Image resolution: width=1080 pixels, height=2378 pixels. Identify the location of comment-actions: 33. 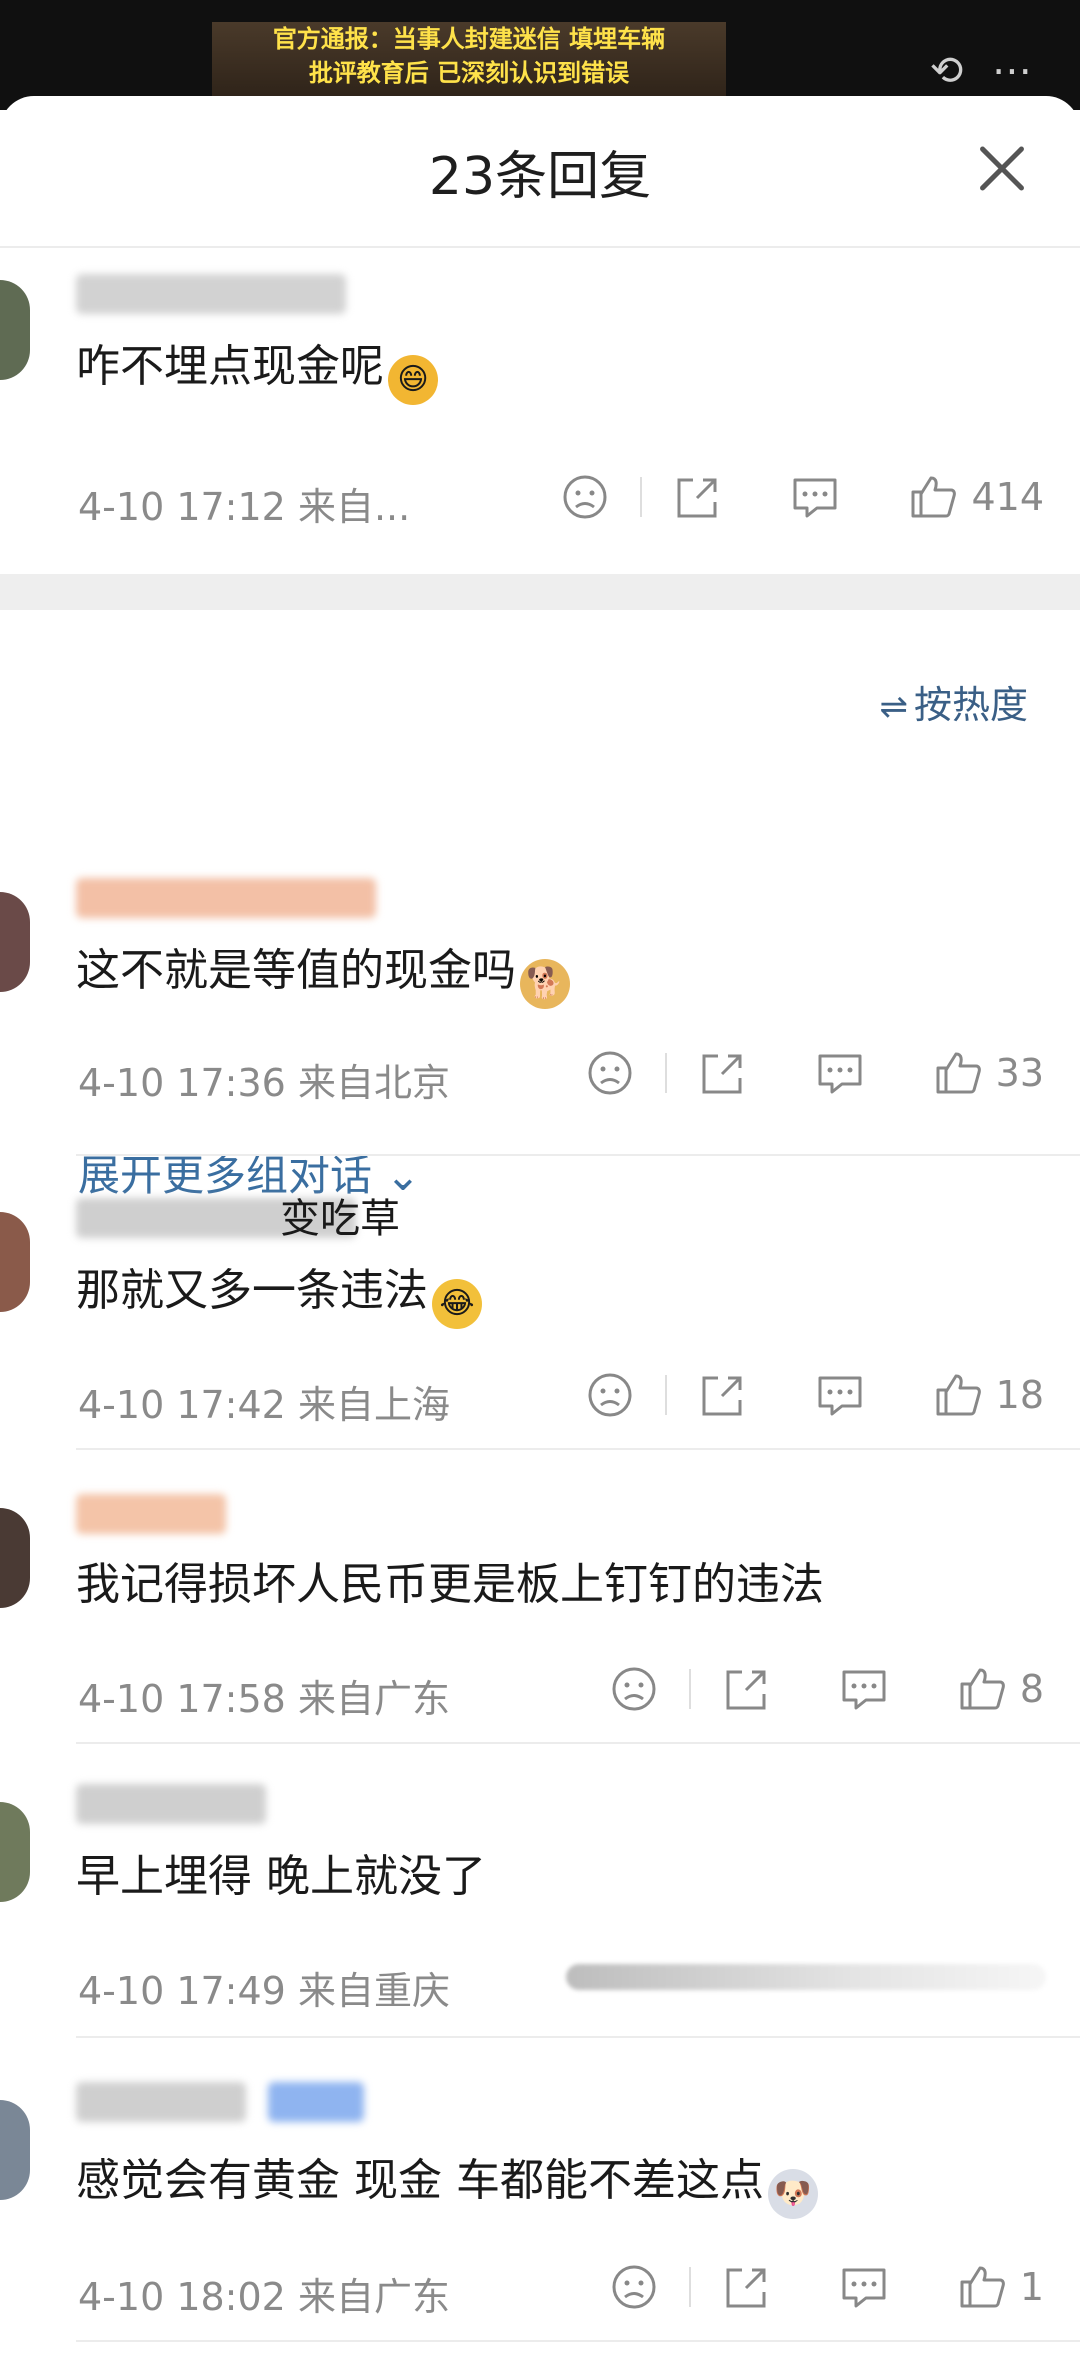
(814, 1073).